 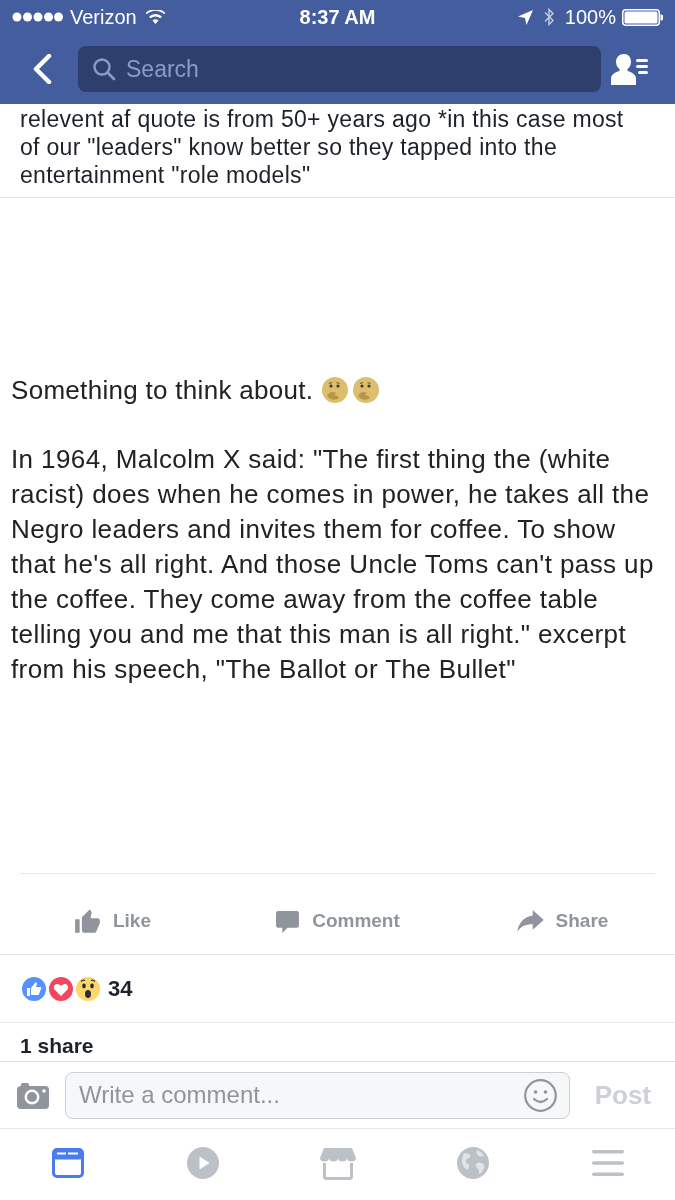 I want to click on share-arrow-icon, so click(x=530, y=921).